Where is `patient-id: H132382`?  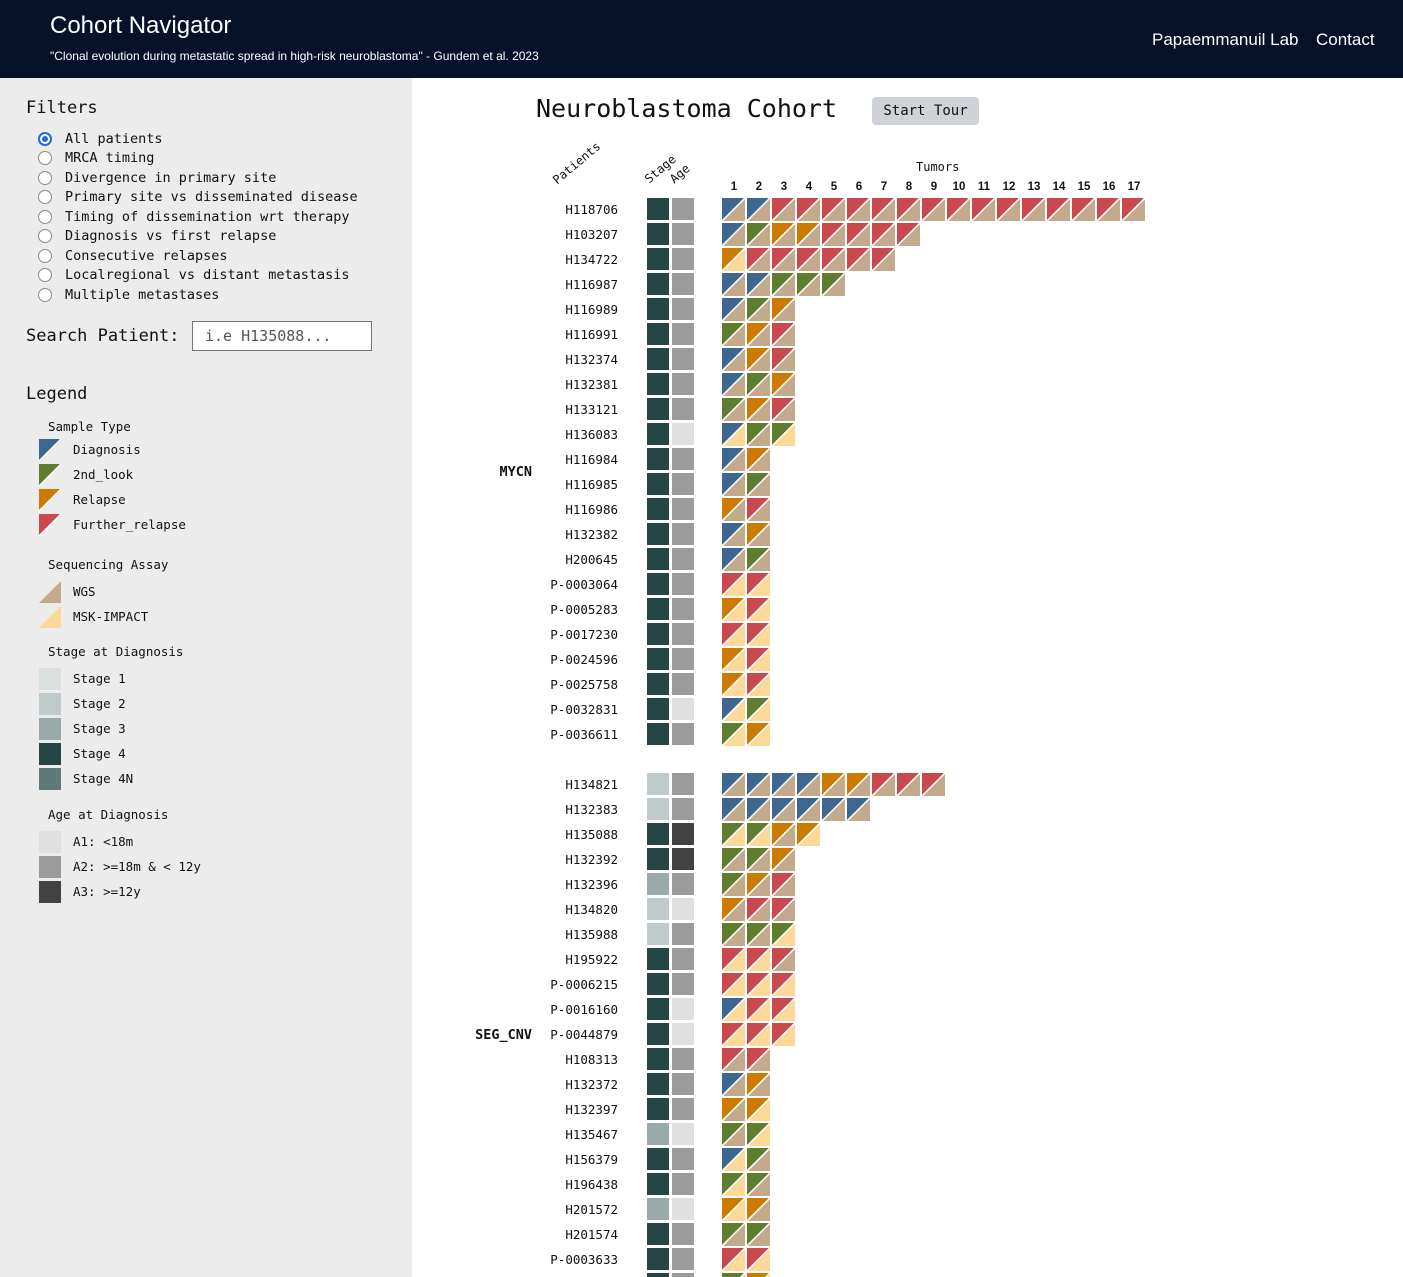
patient-id: H132382 is located at coordinates (515, 534).